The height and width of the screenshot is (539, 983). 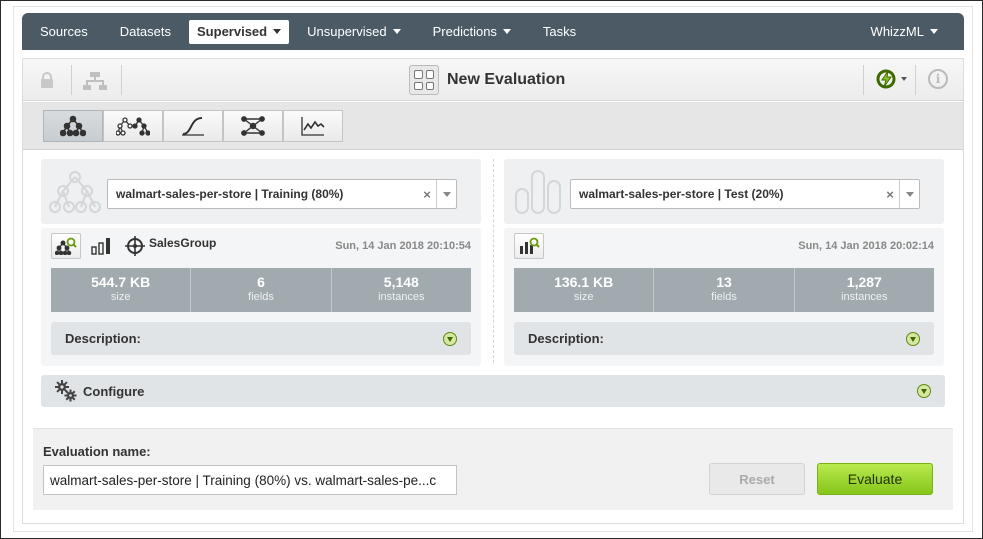 I want to click on tab-model, so click(x=73, y=126).